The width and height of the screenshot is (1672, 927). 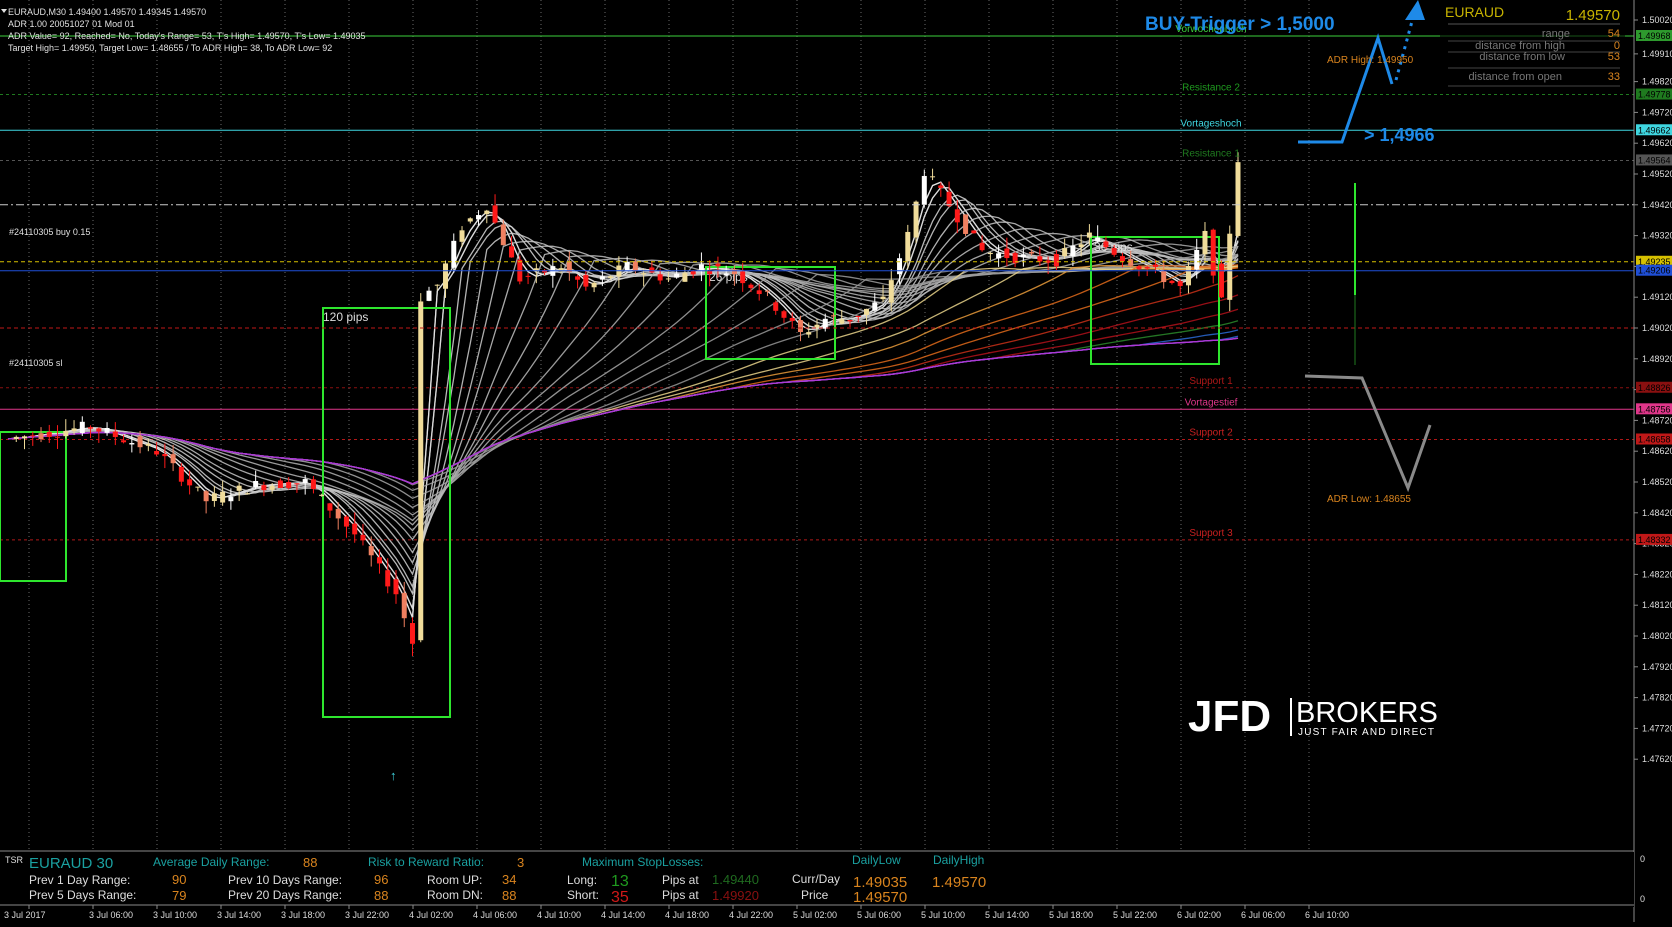 I want to click on rr-value: 3, so click(x=520, y=862).